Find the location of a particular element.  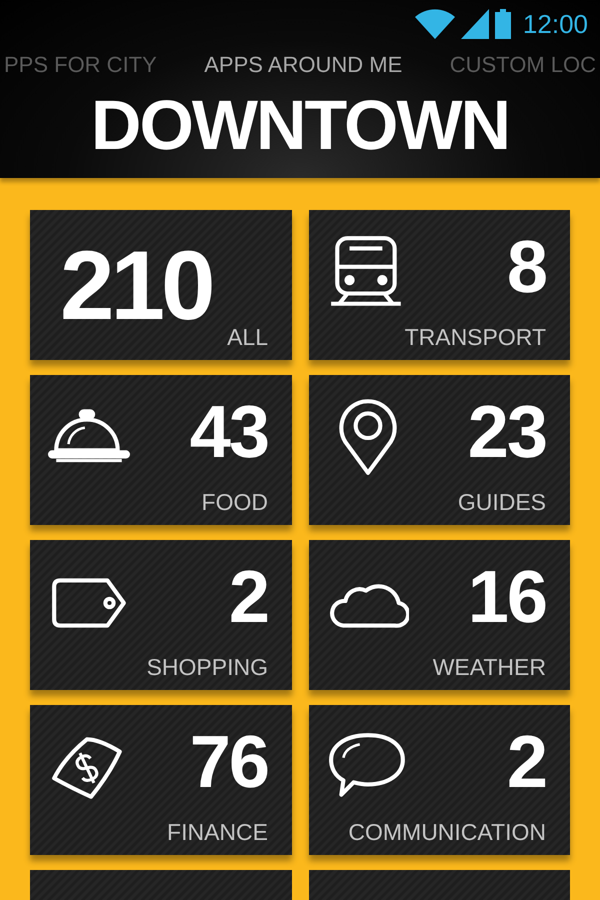

app-count: 16 is located at coordinates (507, 597).